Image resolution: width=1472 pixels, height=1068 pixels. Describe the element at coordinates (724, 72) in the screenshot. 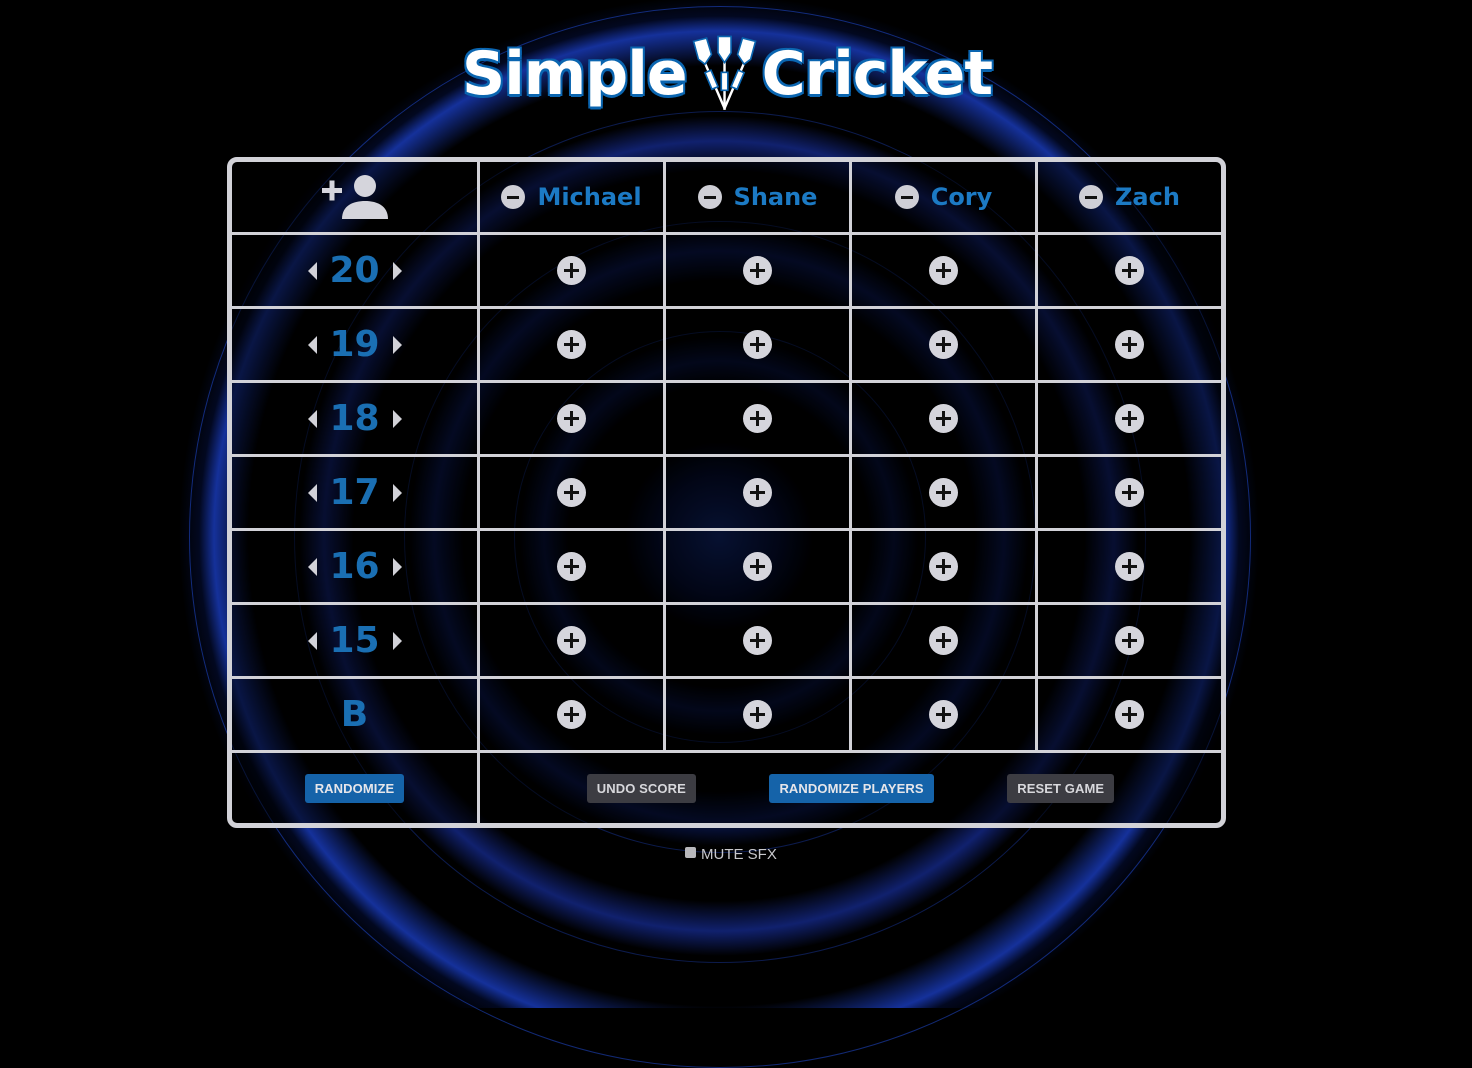

I see `darts-icon` at that location.